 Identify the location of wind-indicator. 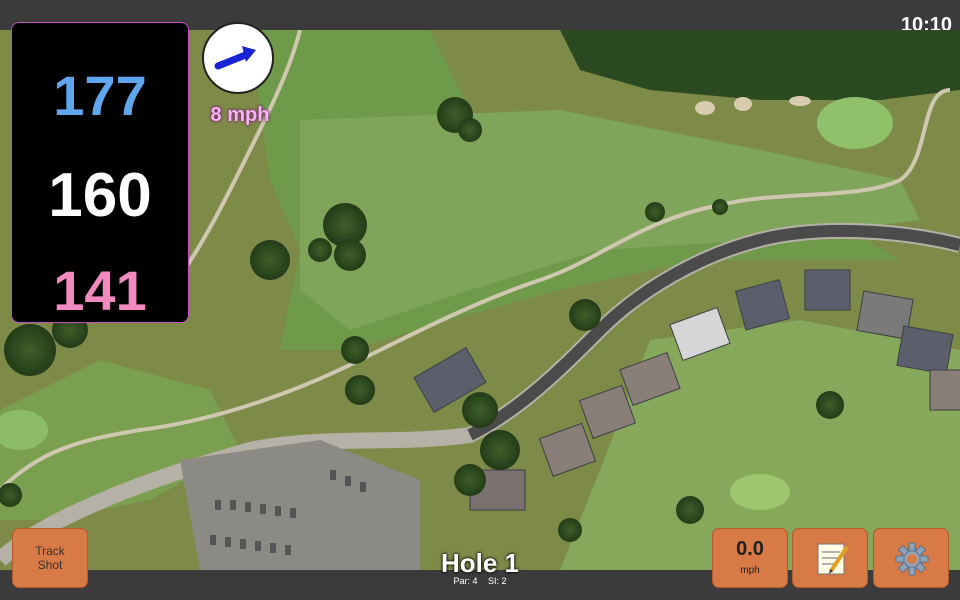
(238, 58).